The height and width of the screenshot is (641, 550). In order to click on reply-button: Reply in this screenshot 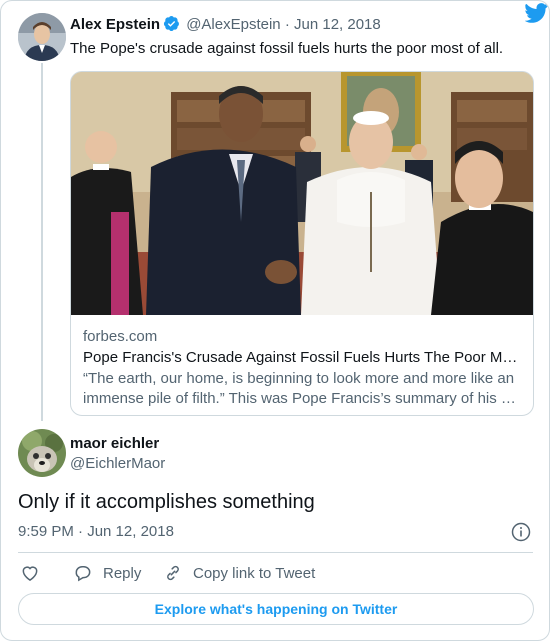, I will do `click(107, 573)`.